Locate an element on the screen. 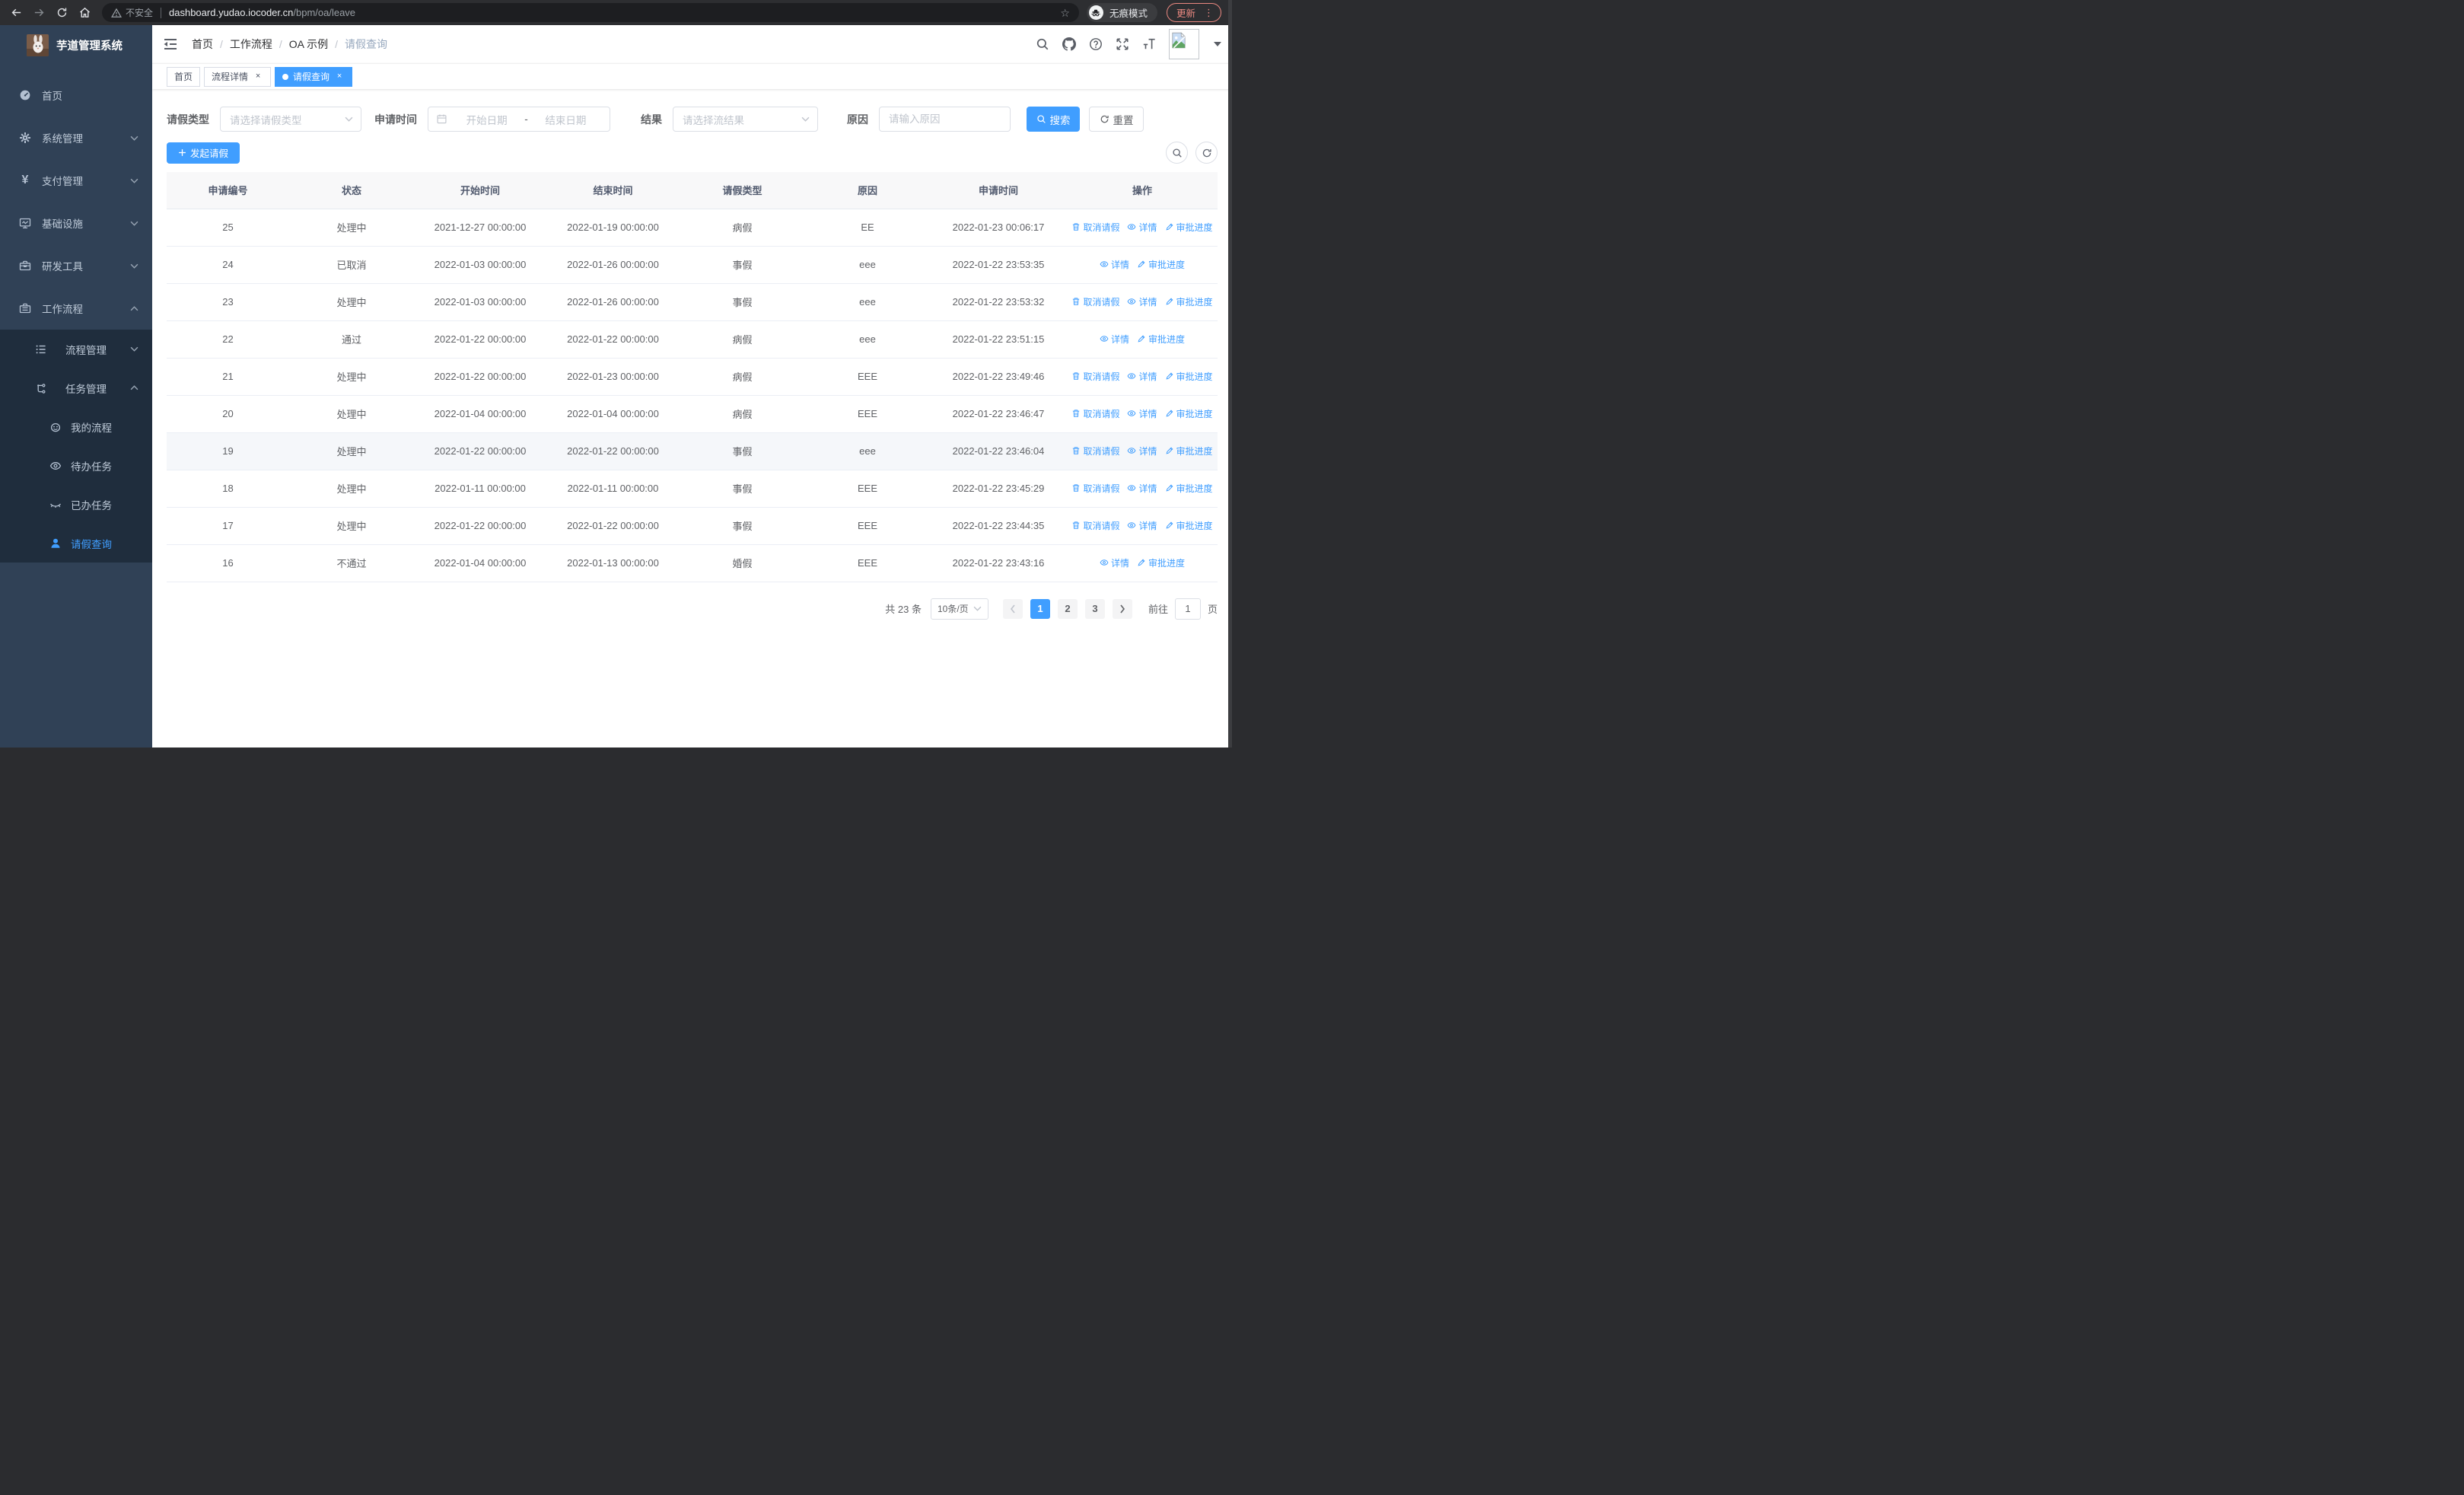 The height and width of the screenshot is (1495, 2464). browser-reload-button is located at coordinates (62, 13).